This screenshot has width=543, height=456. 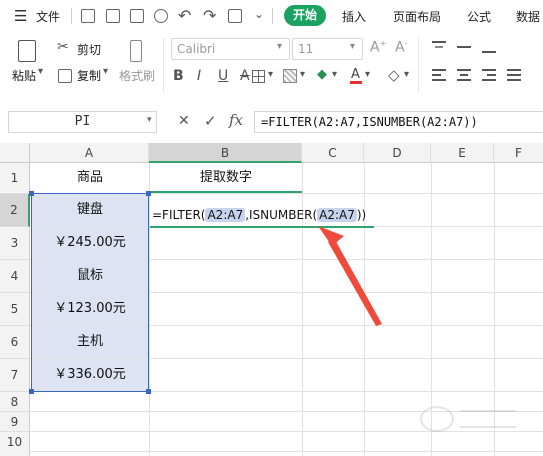 What do you see at coordinates (286, 451) in the screenshot?
I see `gridline` at bounding box center [286, 451].